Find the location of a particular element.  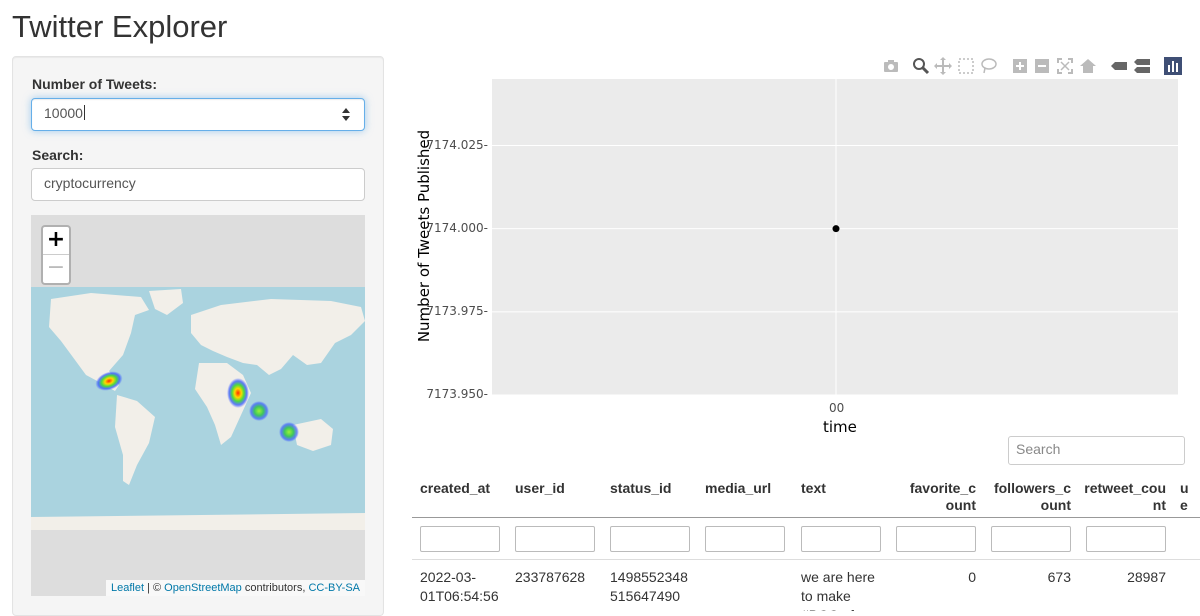

tweets-count-input: 10000 is located at coordinates (198, 114).